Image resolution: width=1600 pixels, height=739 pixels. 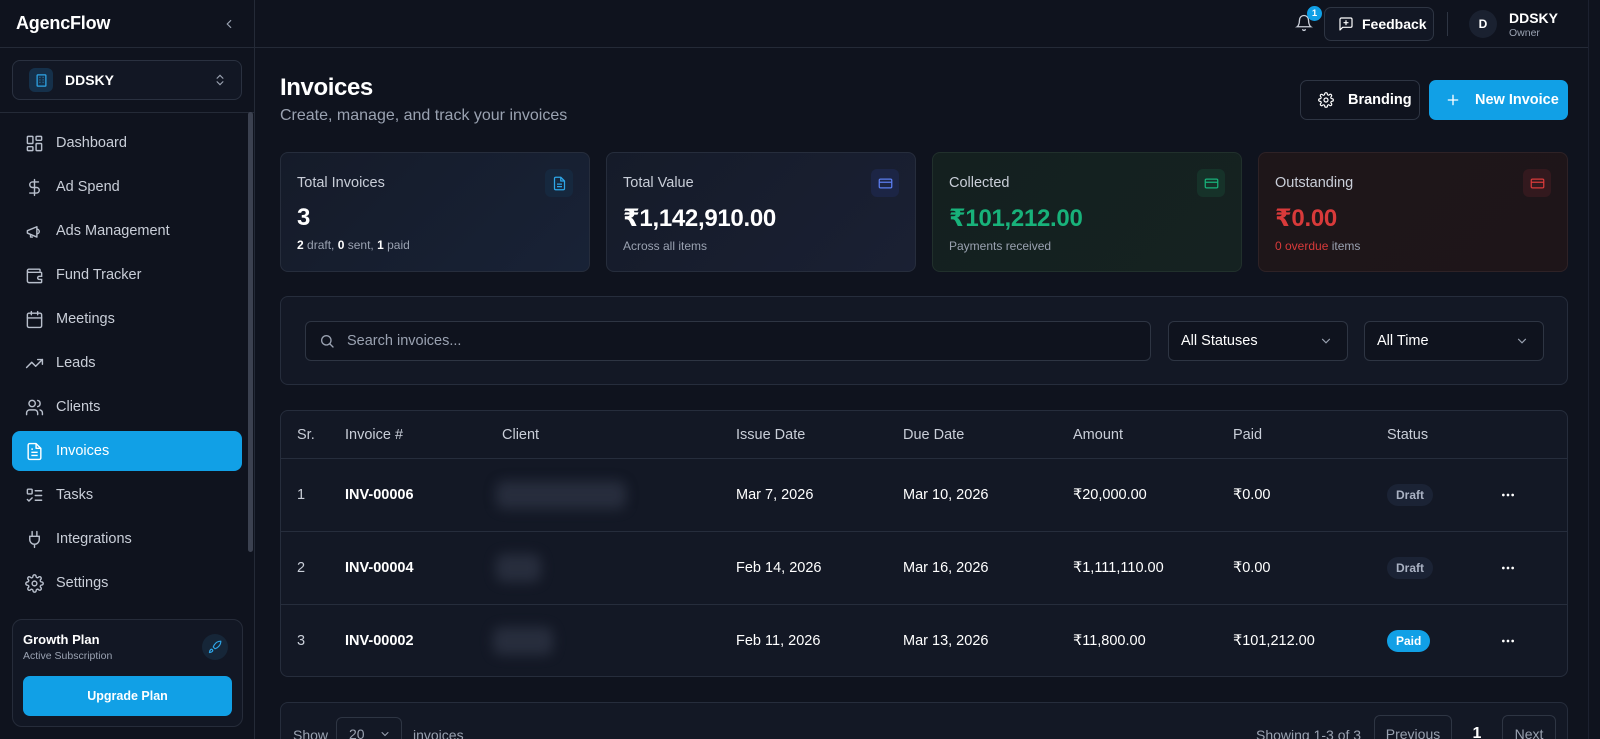 What do you see at coordinates (215, 647) in the screenshot?
I see `rocket-icon` at bounding box center [215, 647].